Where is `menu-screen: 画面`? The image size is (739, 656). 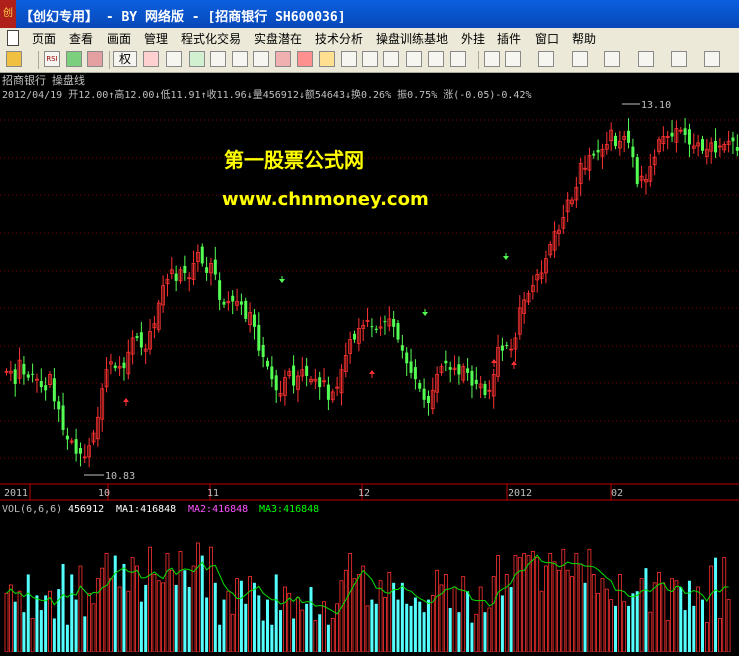
menu-screen: 画面 is located at coordinates (119, 38).